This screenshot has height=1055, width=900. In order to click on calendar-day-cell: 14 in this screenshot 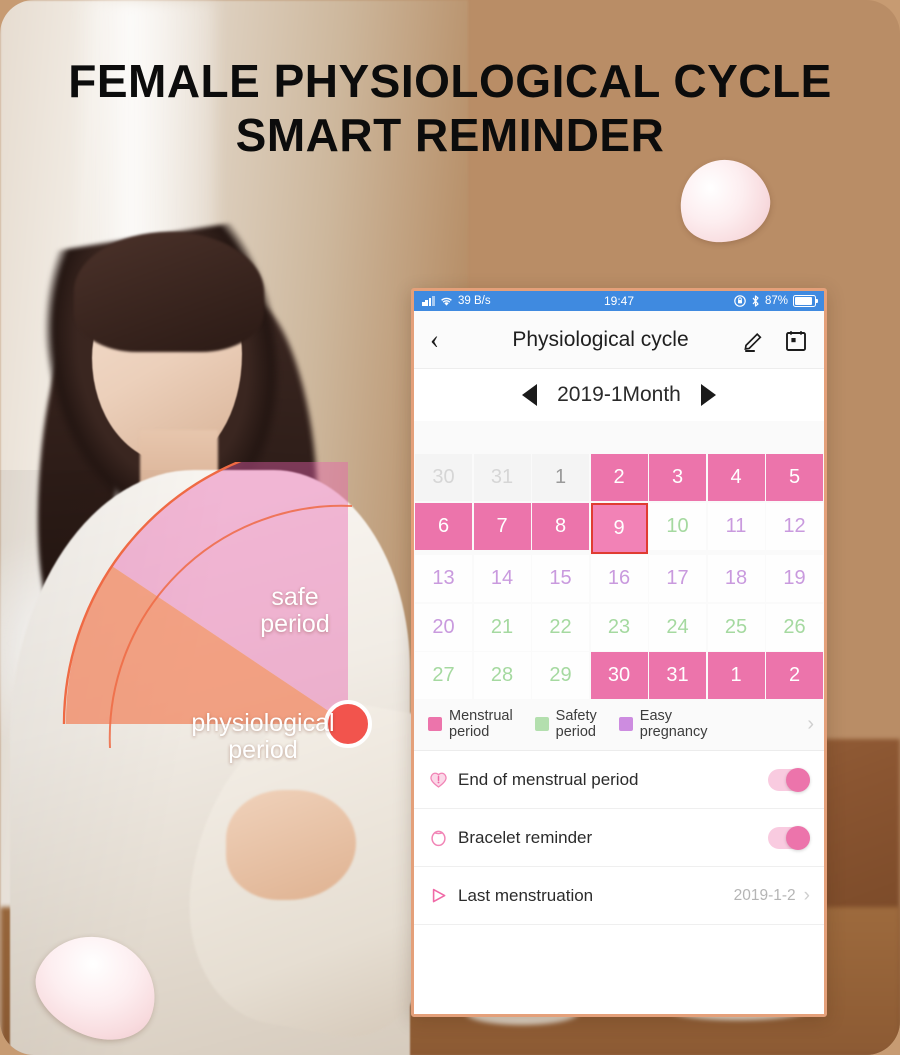, I will do `click(502, 578)`.